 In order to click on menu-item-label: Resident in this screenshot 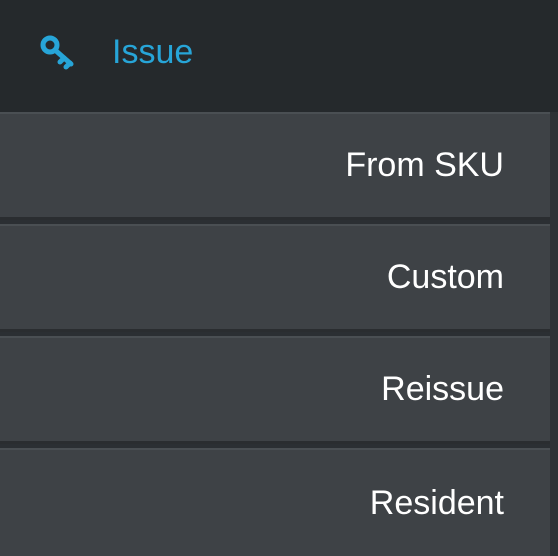, I will do `click(436, 502)`.